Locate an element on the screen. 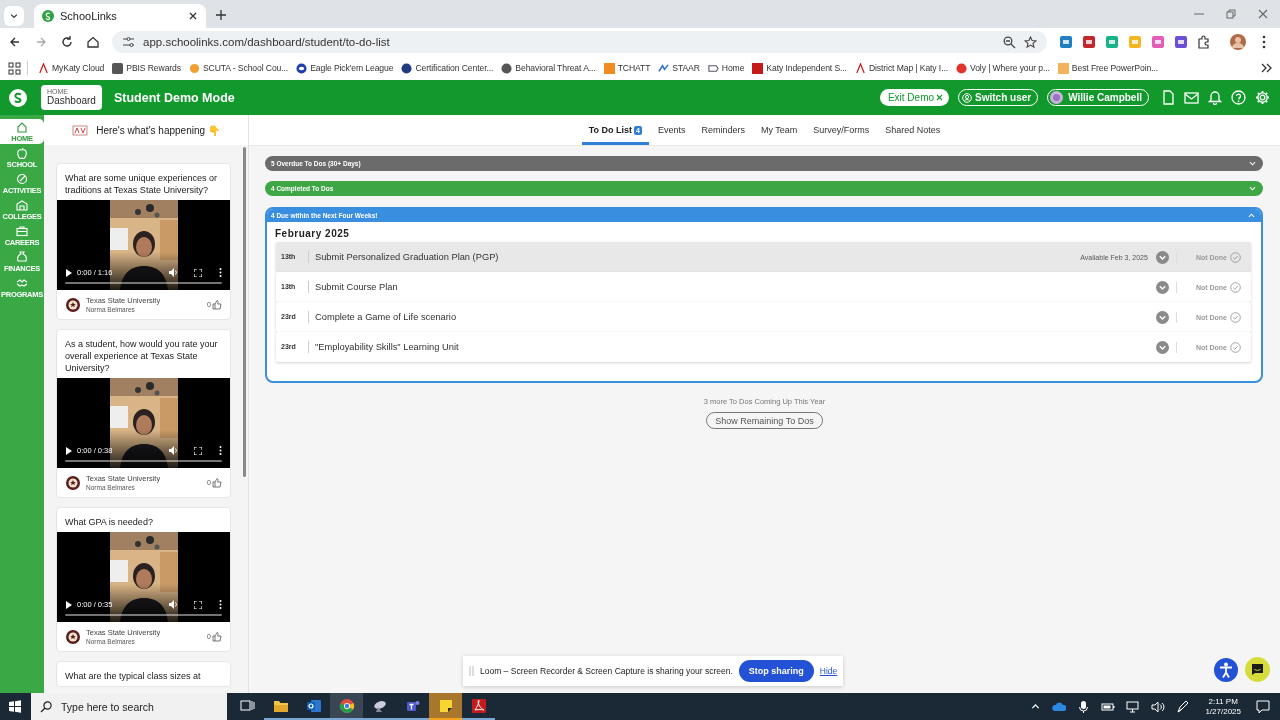 The width and height of the screenshot is (1280, 720). bookmark: TCHATT is located at coordinates (627, 68).